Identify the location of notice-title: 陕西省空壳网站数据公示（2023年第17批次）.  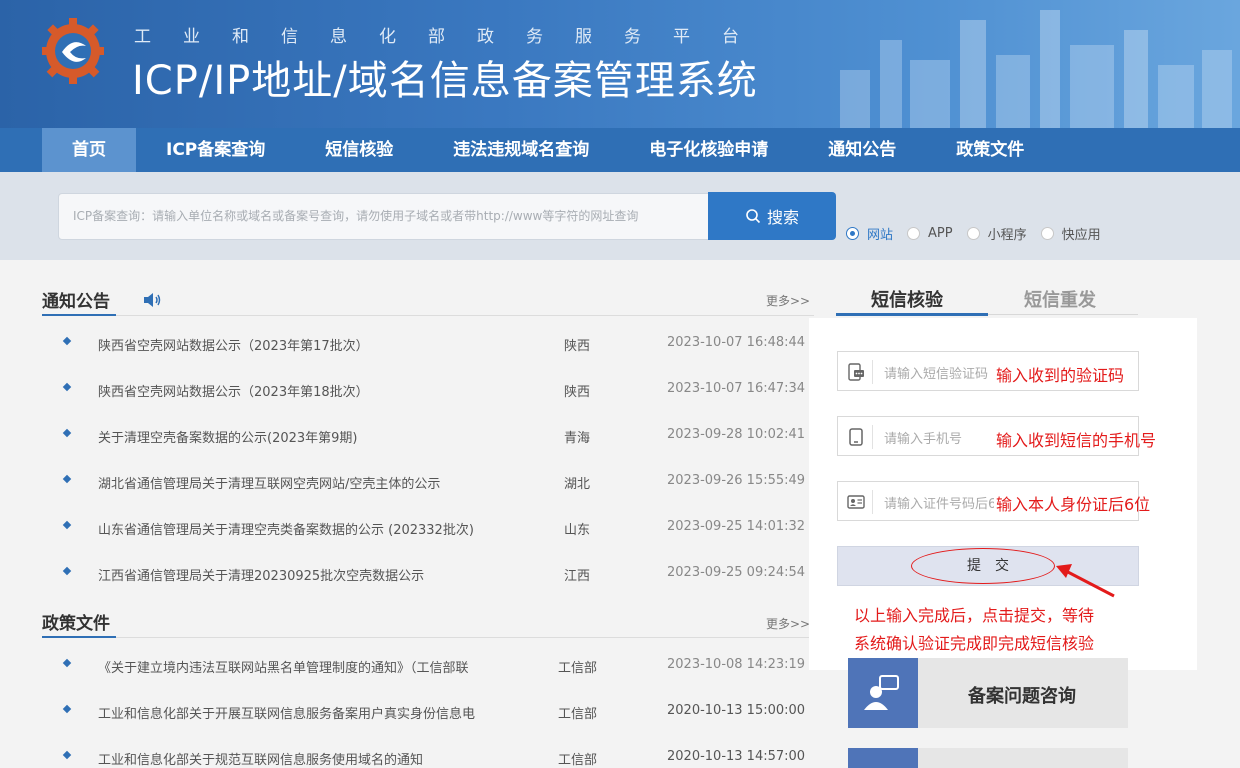
(233, 346).